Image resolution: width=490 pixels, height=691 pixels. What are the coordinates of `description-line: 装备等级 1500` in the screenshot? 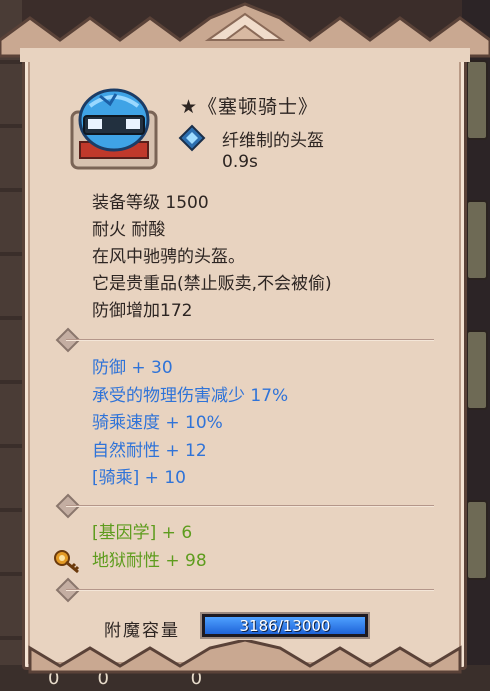 It's located at (150, 203).